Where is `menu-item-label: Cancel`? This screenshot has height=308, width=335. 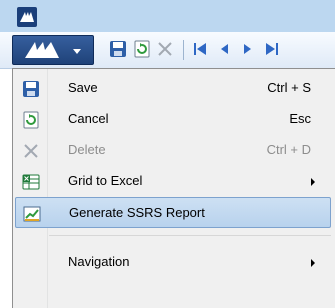 menu-item-label: Cancel is located at coordinates (88, 118).